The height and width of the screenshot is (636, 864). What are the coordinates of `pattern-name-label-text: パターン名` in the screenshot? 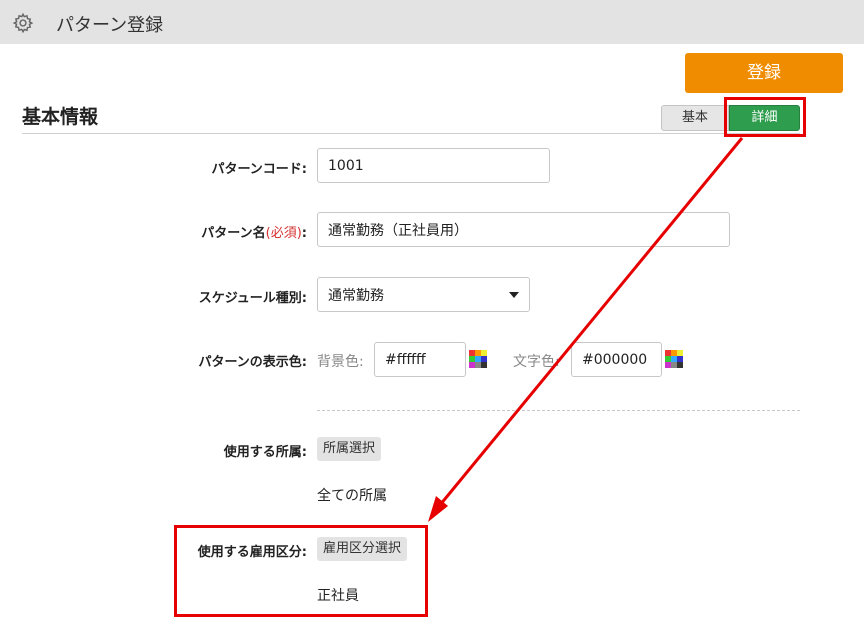 It's located at (233, 233).